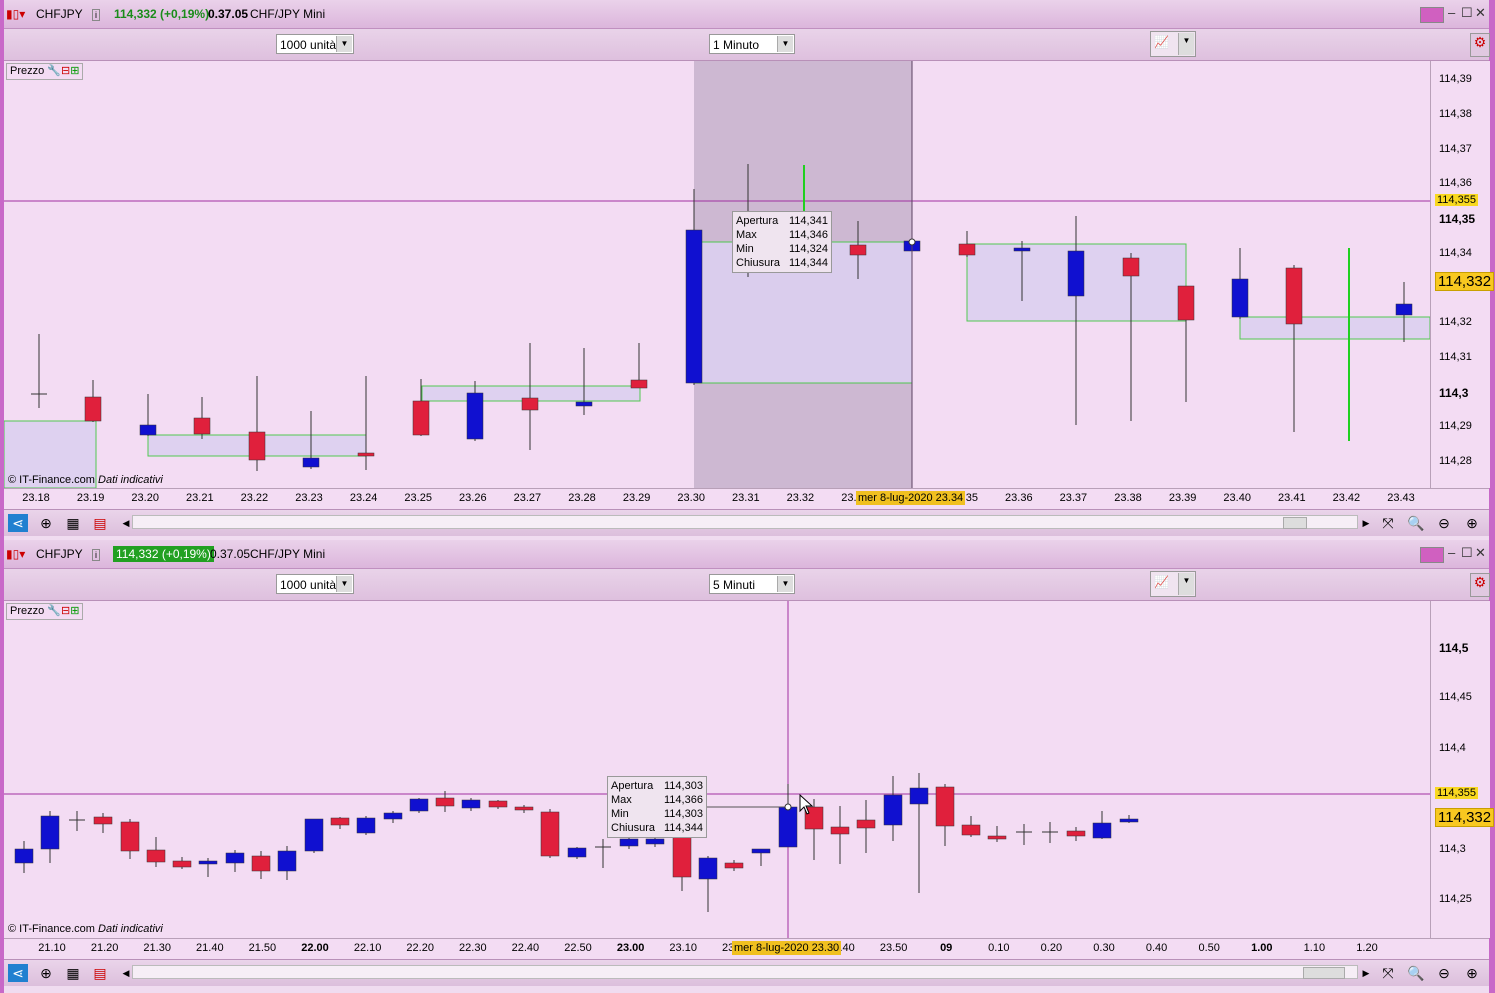 This screenshot has height=993, width=1495. Describe the element at coordinates (315, 948) in the screenshot. I see `x-tick-label: 22.00` at that location.